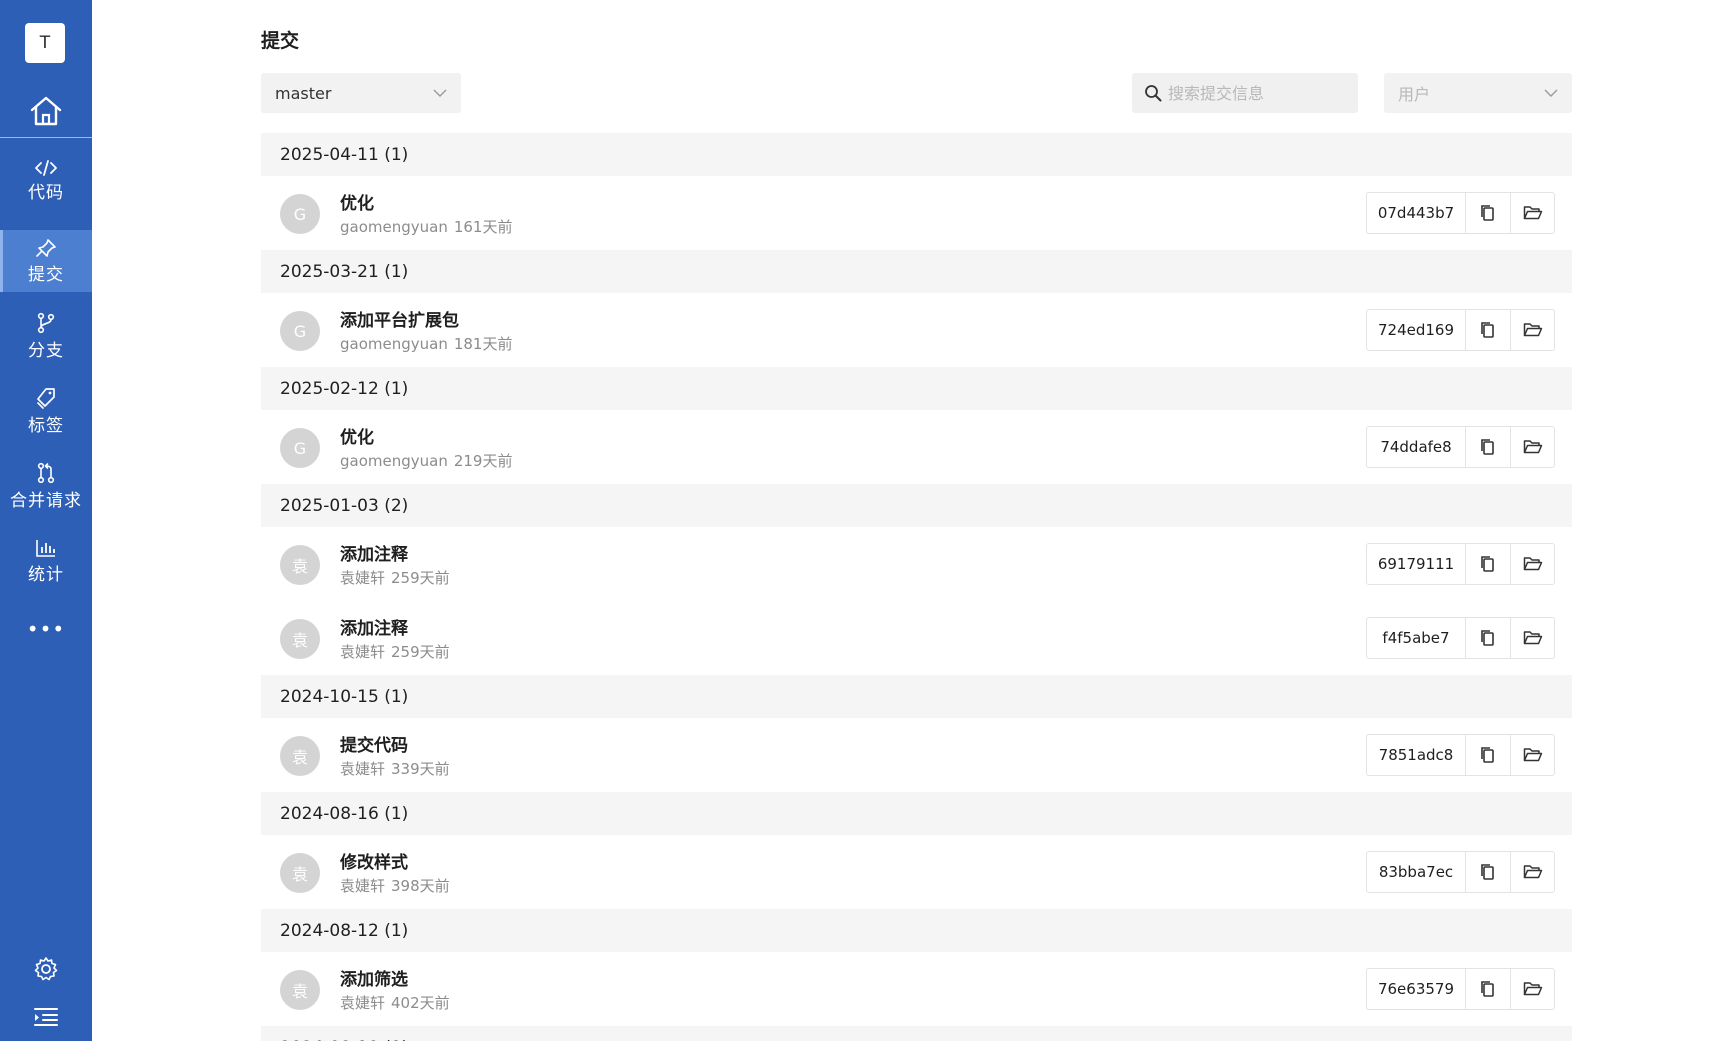  I want to click on pin-icon, so click(46, 247).